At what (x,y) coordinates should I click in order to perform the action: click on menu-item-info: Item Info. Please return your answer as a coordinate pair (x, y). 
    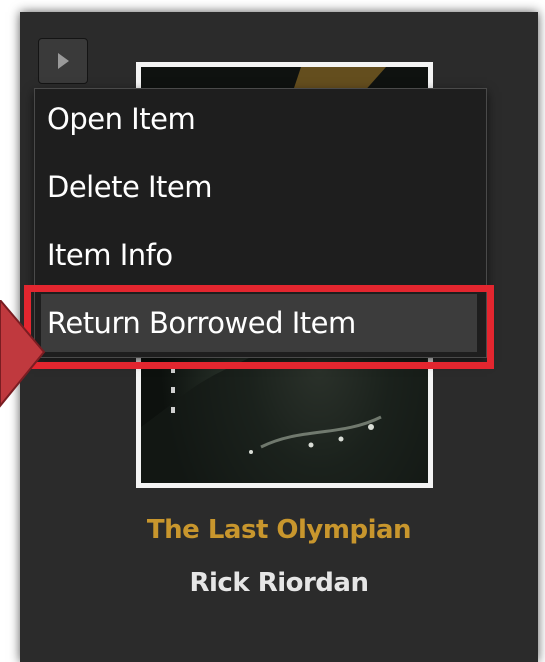
    Looking at the image, I should click on (262, 255).